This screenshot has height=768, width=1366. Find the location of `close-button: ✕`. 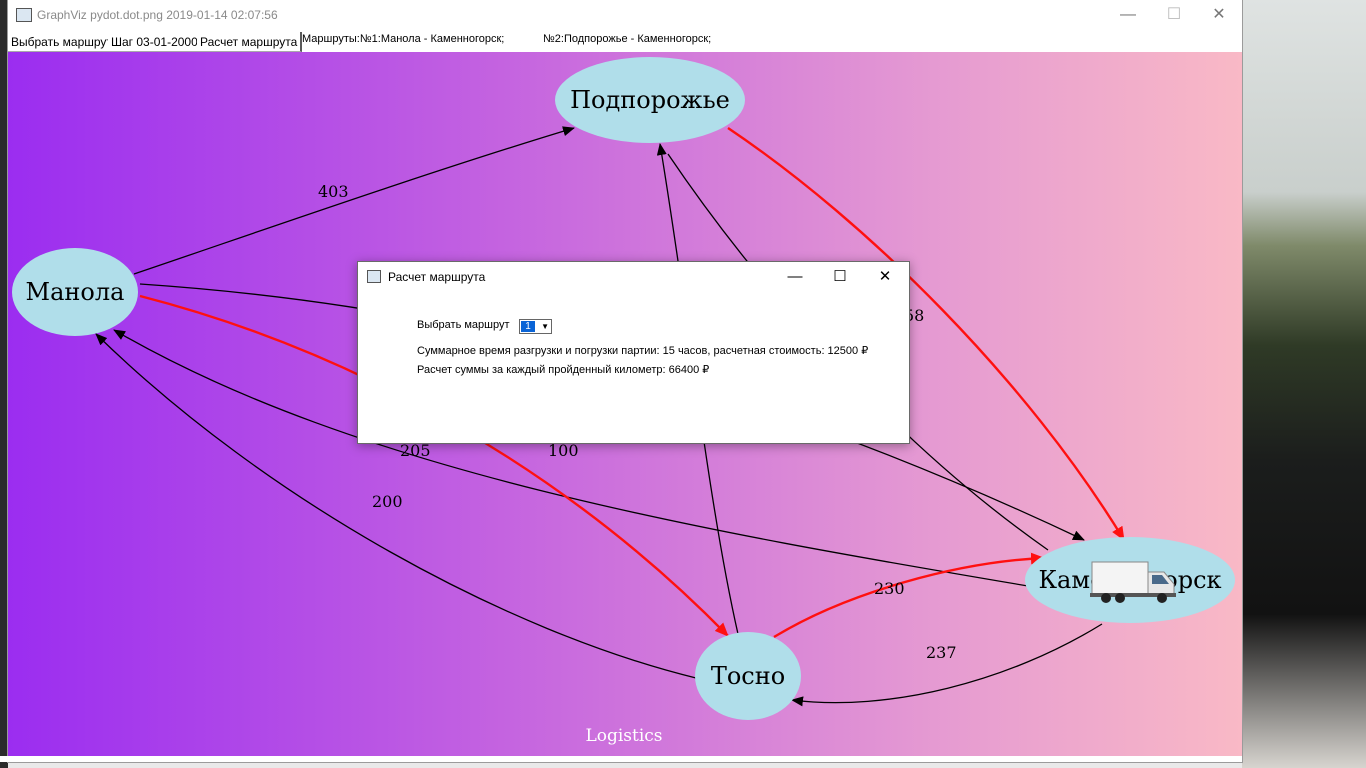

close-button: ✕ is located at coordinates (1219, 15).